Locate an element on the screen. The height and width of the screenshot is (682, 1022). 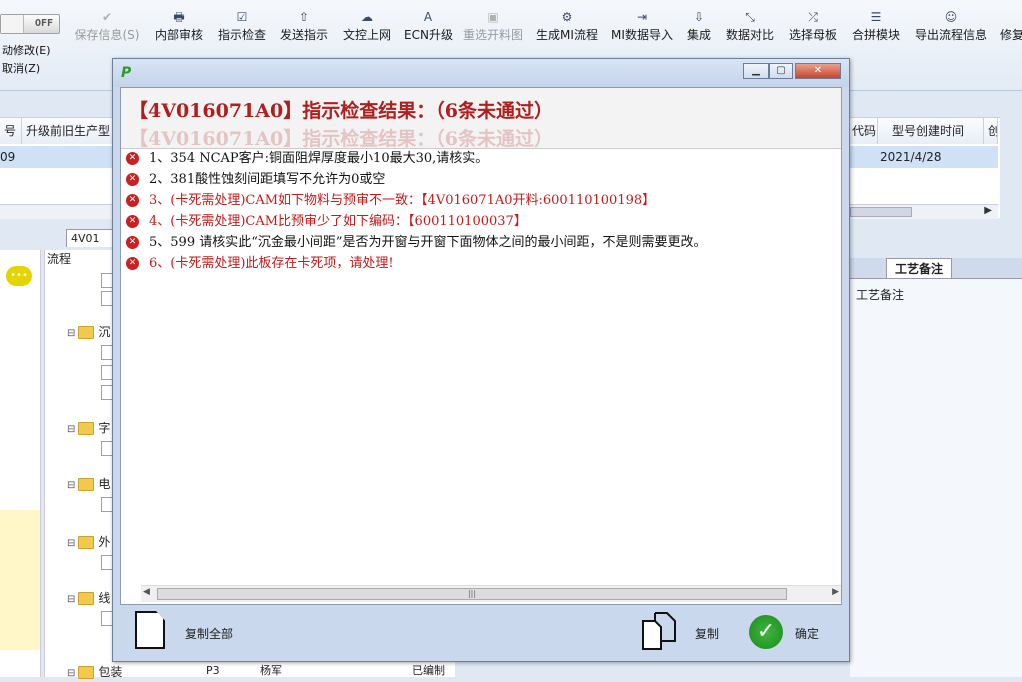
tree-header: 流程 is located at coordinates (59, 259).